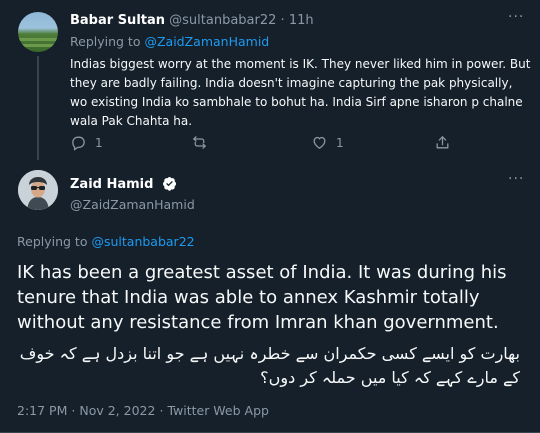  I want to click on main-author-handle: @ZaidZamanHamid, so click(132, 204).